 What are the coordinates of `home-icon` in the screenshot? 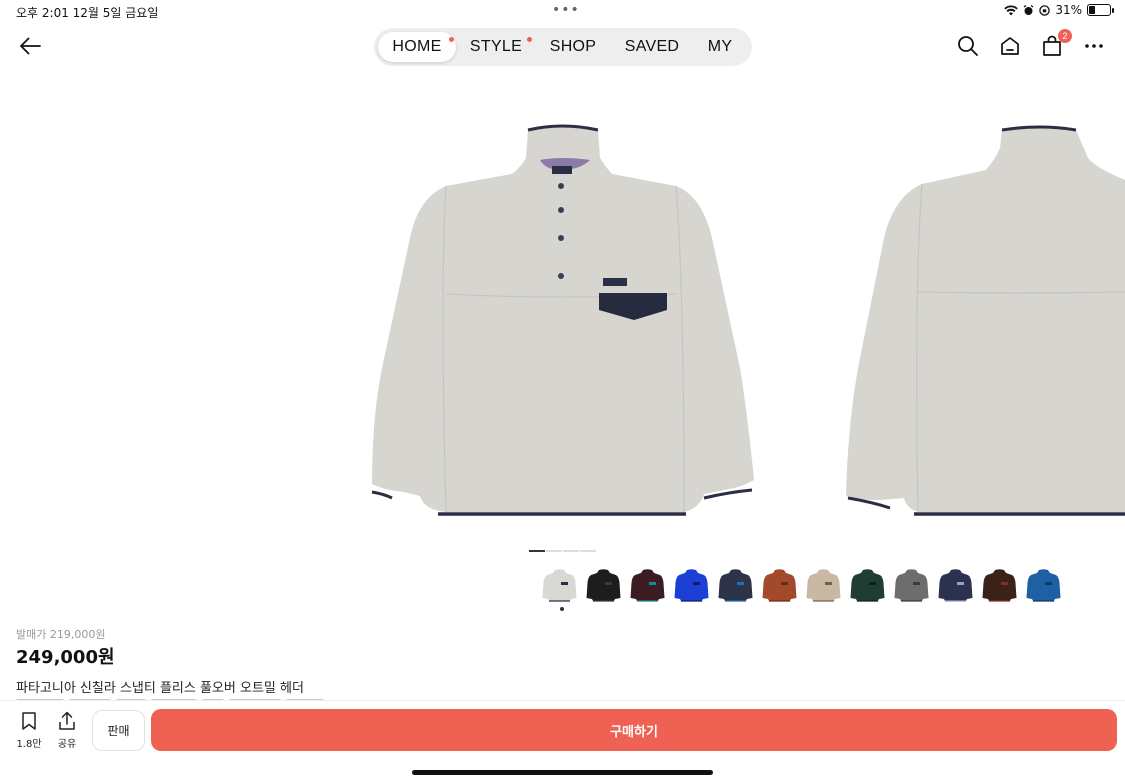 It's located at (1010, 46).